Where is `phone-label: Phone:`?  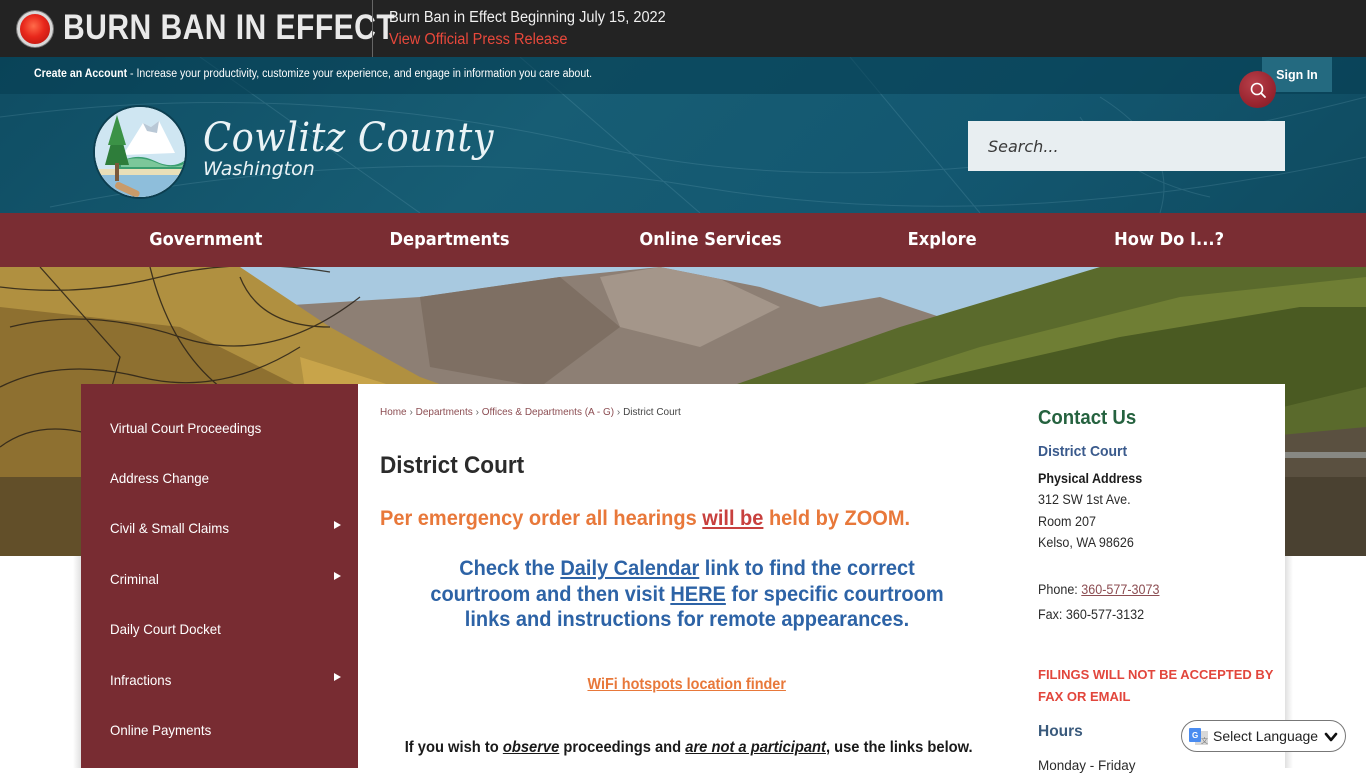
phone-label: Phone: is located at coordinates (1060, 589).